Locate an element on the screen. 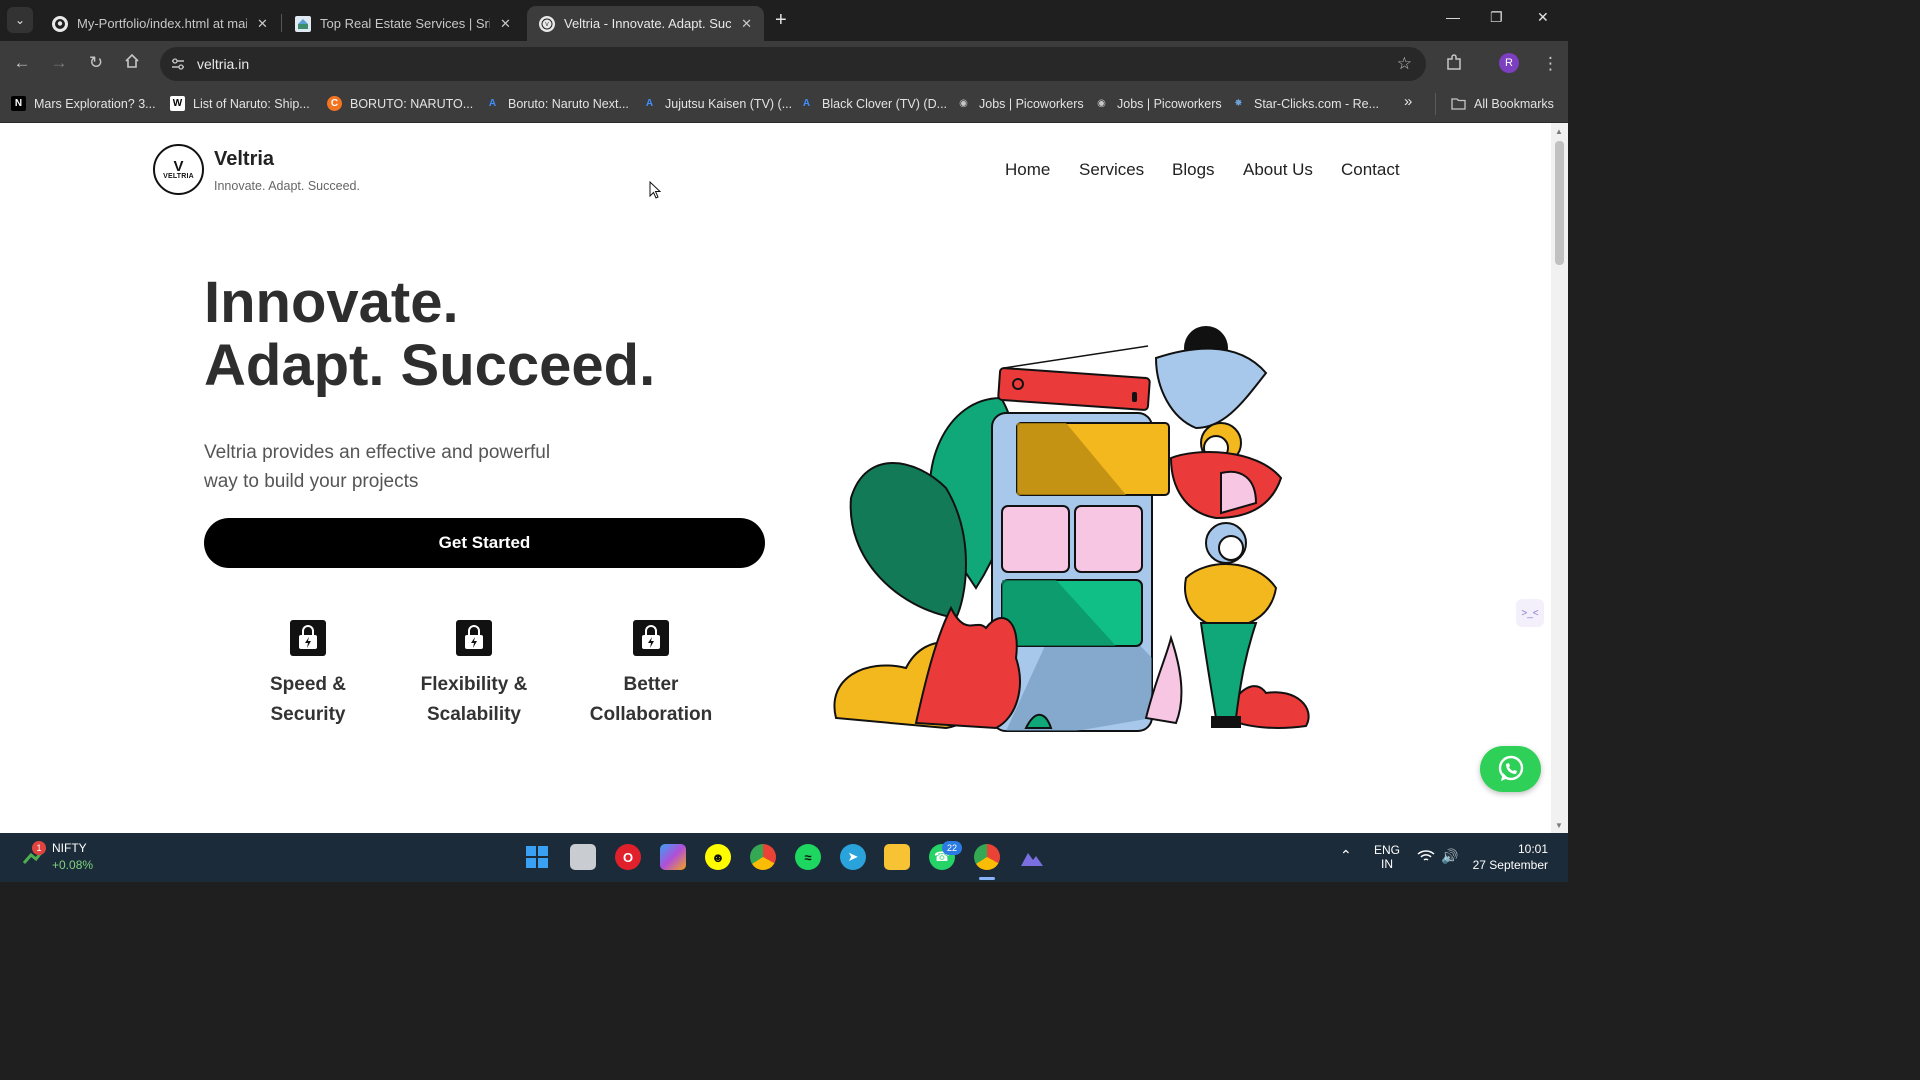 This screenshot has height=1080, width=1920. spotify-icon: ≈ is located at coordinates (808, 857).